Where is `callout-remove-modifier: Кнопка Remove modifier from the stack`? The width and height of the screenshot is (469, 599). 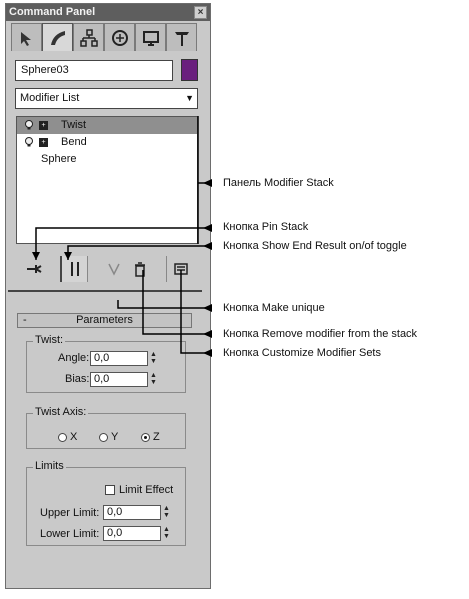
callout-remove-modifier: Кнопка Remove modifier from the stack is located at coordinates (320, 334).